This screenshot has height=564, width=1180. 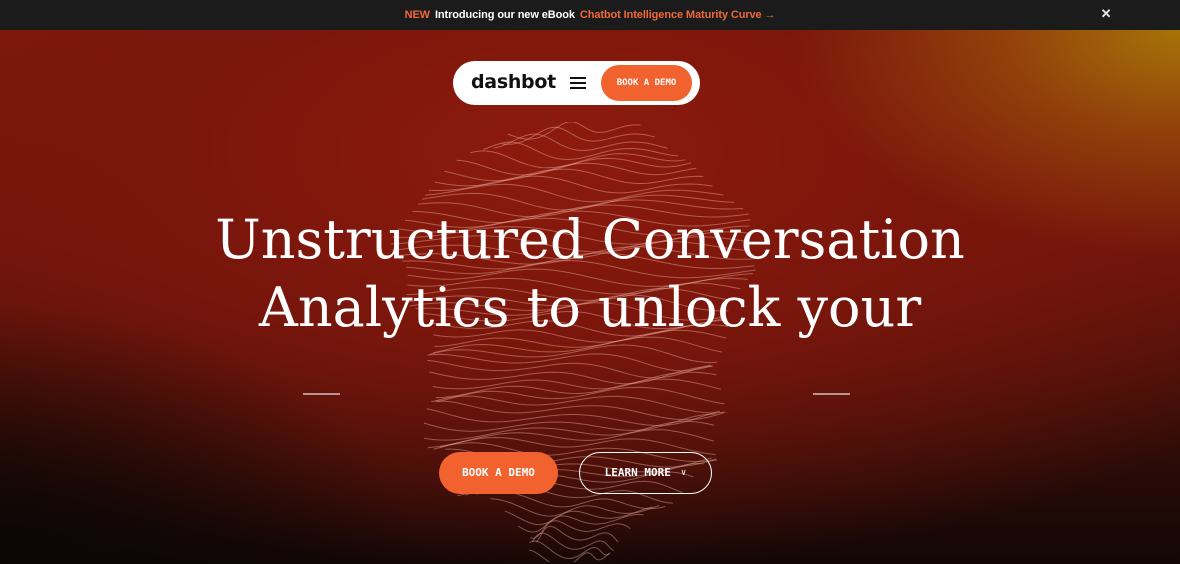 I want to click on nav-book-demo-button: BOOK A DEMO, so click(x=646, y=83).